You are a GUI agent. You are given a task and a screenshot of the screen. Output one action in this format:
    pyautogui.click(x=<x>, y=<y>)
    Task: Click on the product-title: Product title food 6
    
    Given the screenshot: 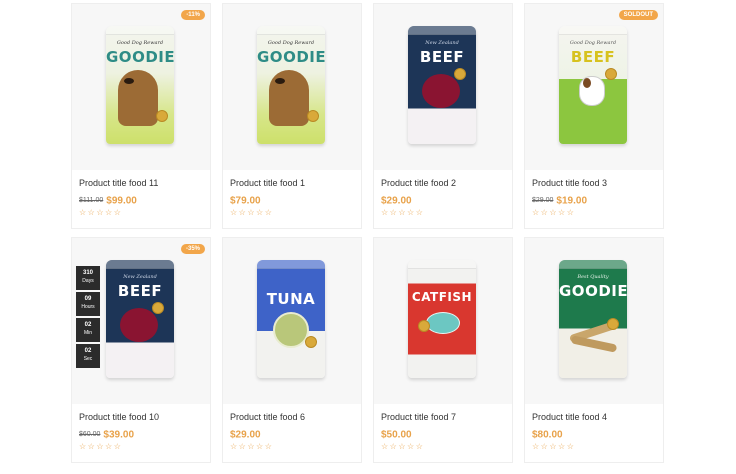 What is the action you would take?
    pyautogui.click(x=267, y=417)
    